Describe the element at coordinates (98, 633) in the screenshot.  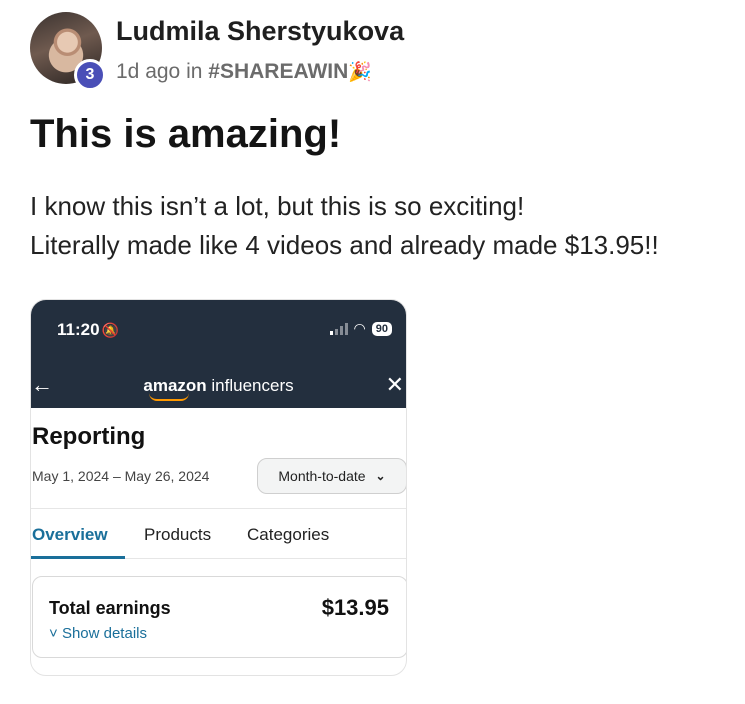
I see `show-details-link: ˅ Show details` at that location.